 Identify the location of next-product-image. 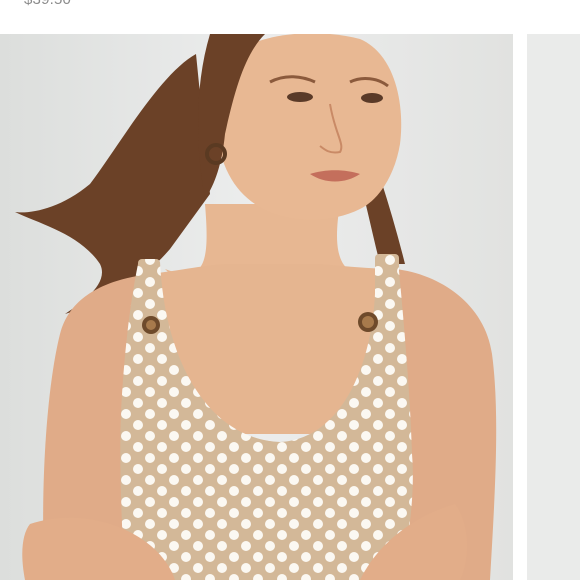
(553, 307).